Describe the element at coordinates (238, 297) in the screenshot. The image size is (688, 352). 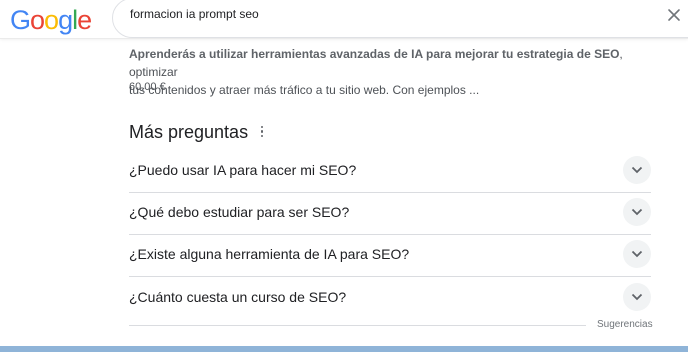
I see `question-text: ¿Cuánto cuesta un curso de SEO?` at that location.